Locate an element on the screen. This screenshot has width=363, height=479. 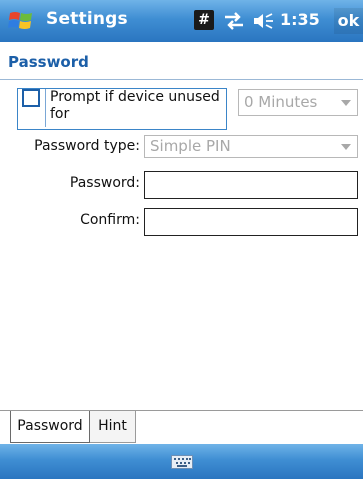
connectivity-arrows-icon is located at coordinates (234, 21).